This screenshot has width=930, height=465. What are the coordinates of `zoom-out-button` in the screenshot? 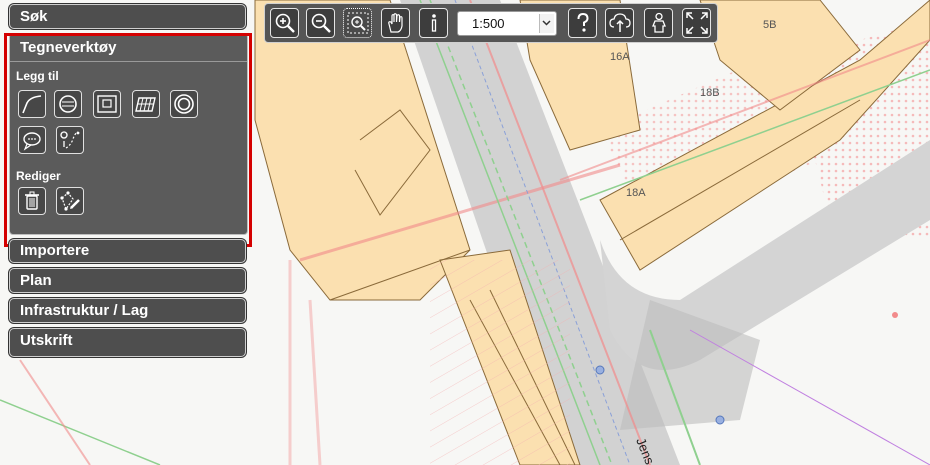 It's located at (320, 23).